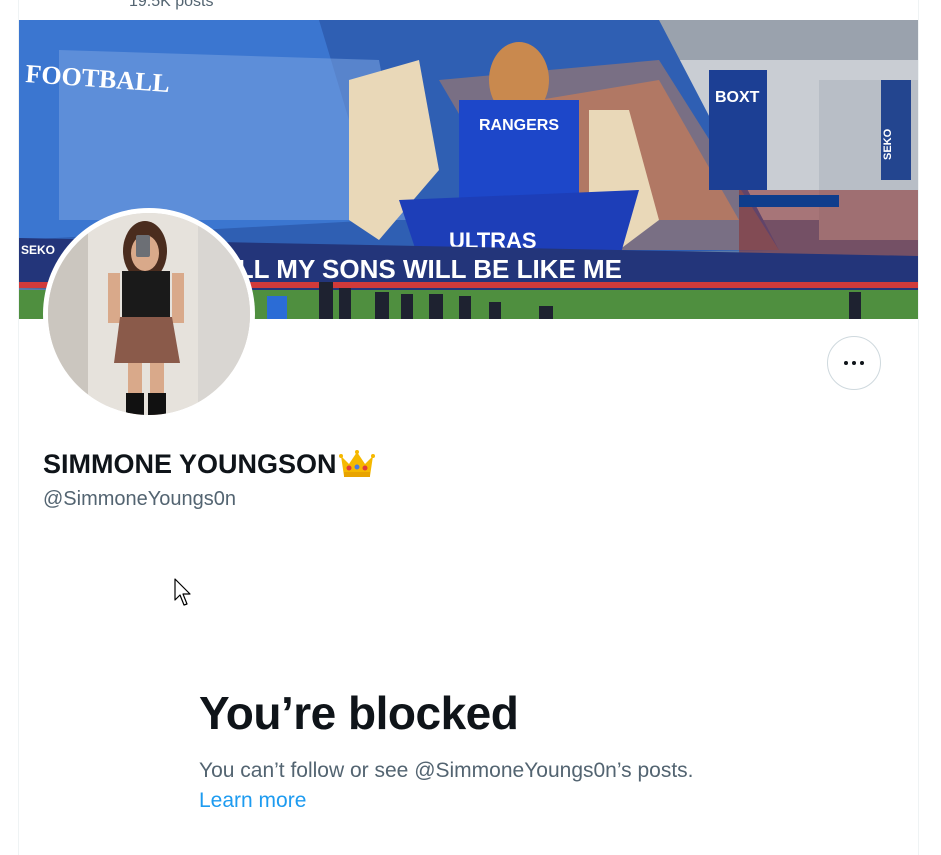 The height and width of the screenshot is (855, 941). Describe the element at coordinates (356, 464) in the screenshot. I see `crown-emoji-icon` at that location.